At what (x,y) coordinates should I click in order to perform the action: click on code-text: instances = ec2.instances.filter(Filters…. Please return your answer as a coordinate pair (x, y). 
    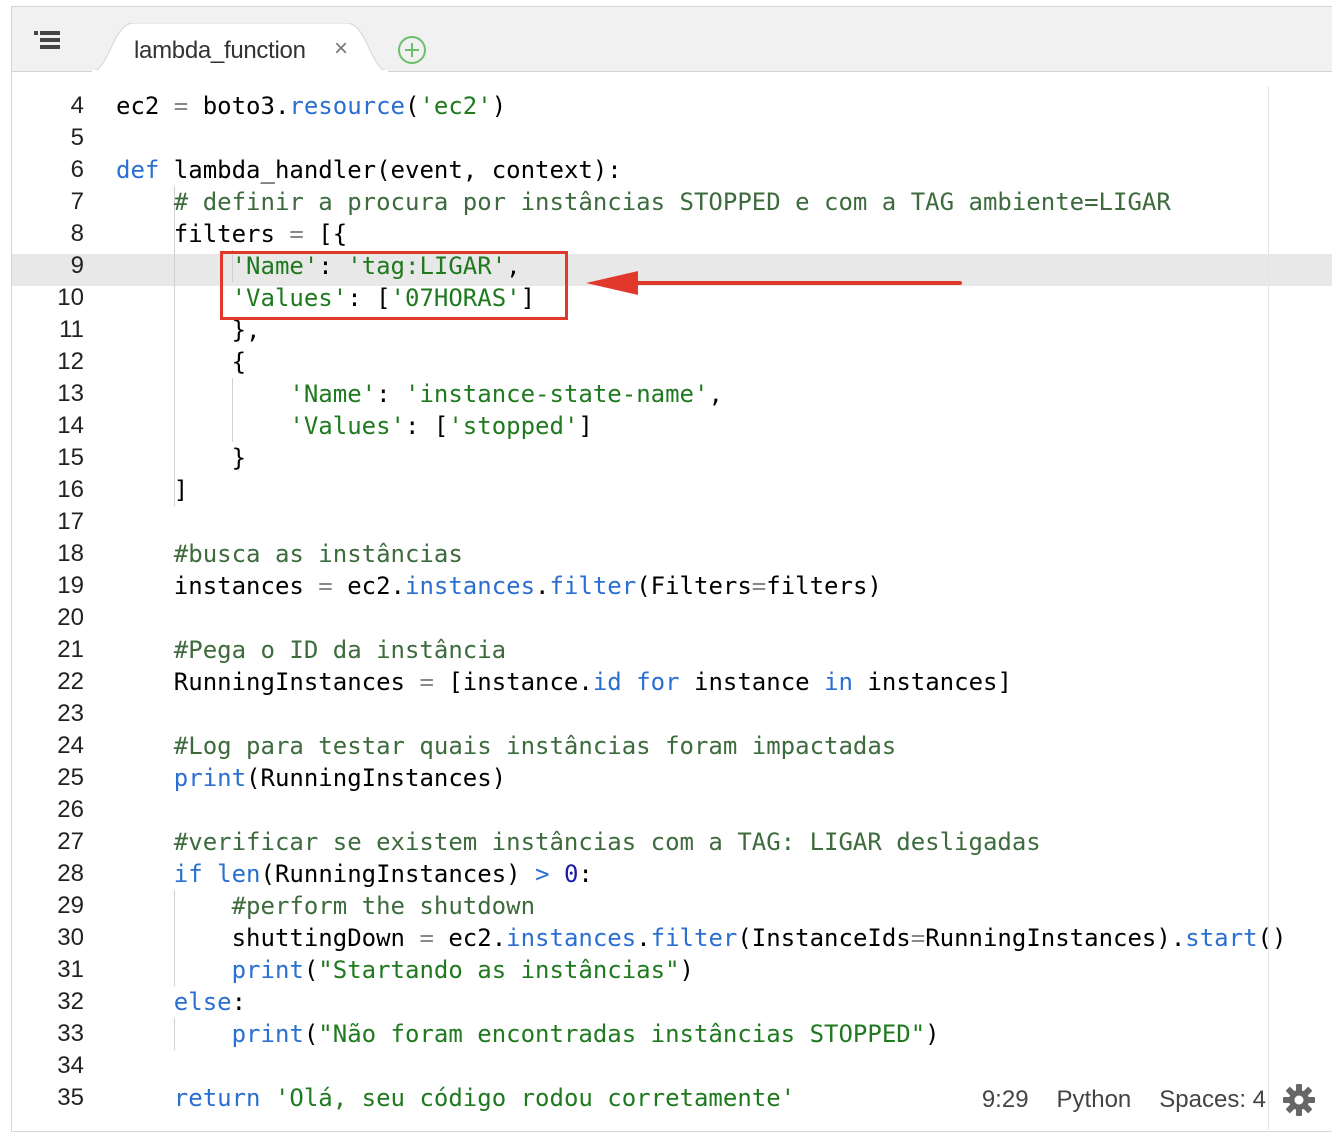
    Looking at the image, I should click on (499, 586).